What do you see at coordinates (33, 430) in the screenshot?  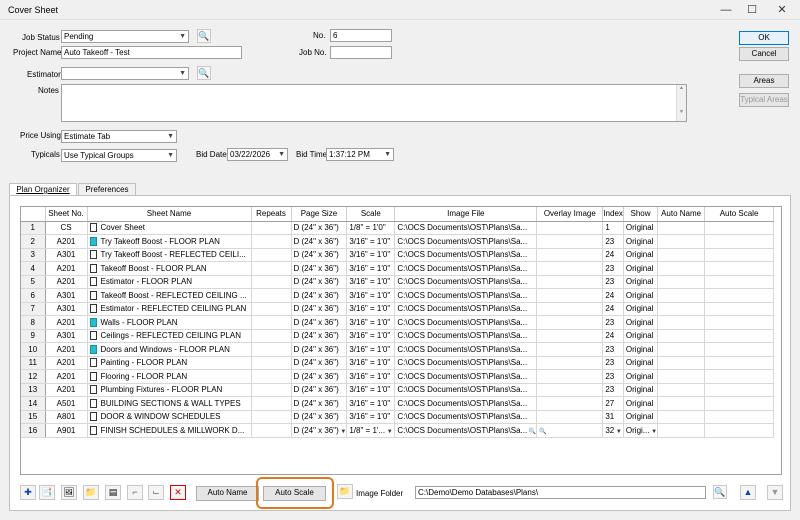 I see `row-number: 16` at bounding box center [33, 430].